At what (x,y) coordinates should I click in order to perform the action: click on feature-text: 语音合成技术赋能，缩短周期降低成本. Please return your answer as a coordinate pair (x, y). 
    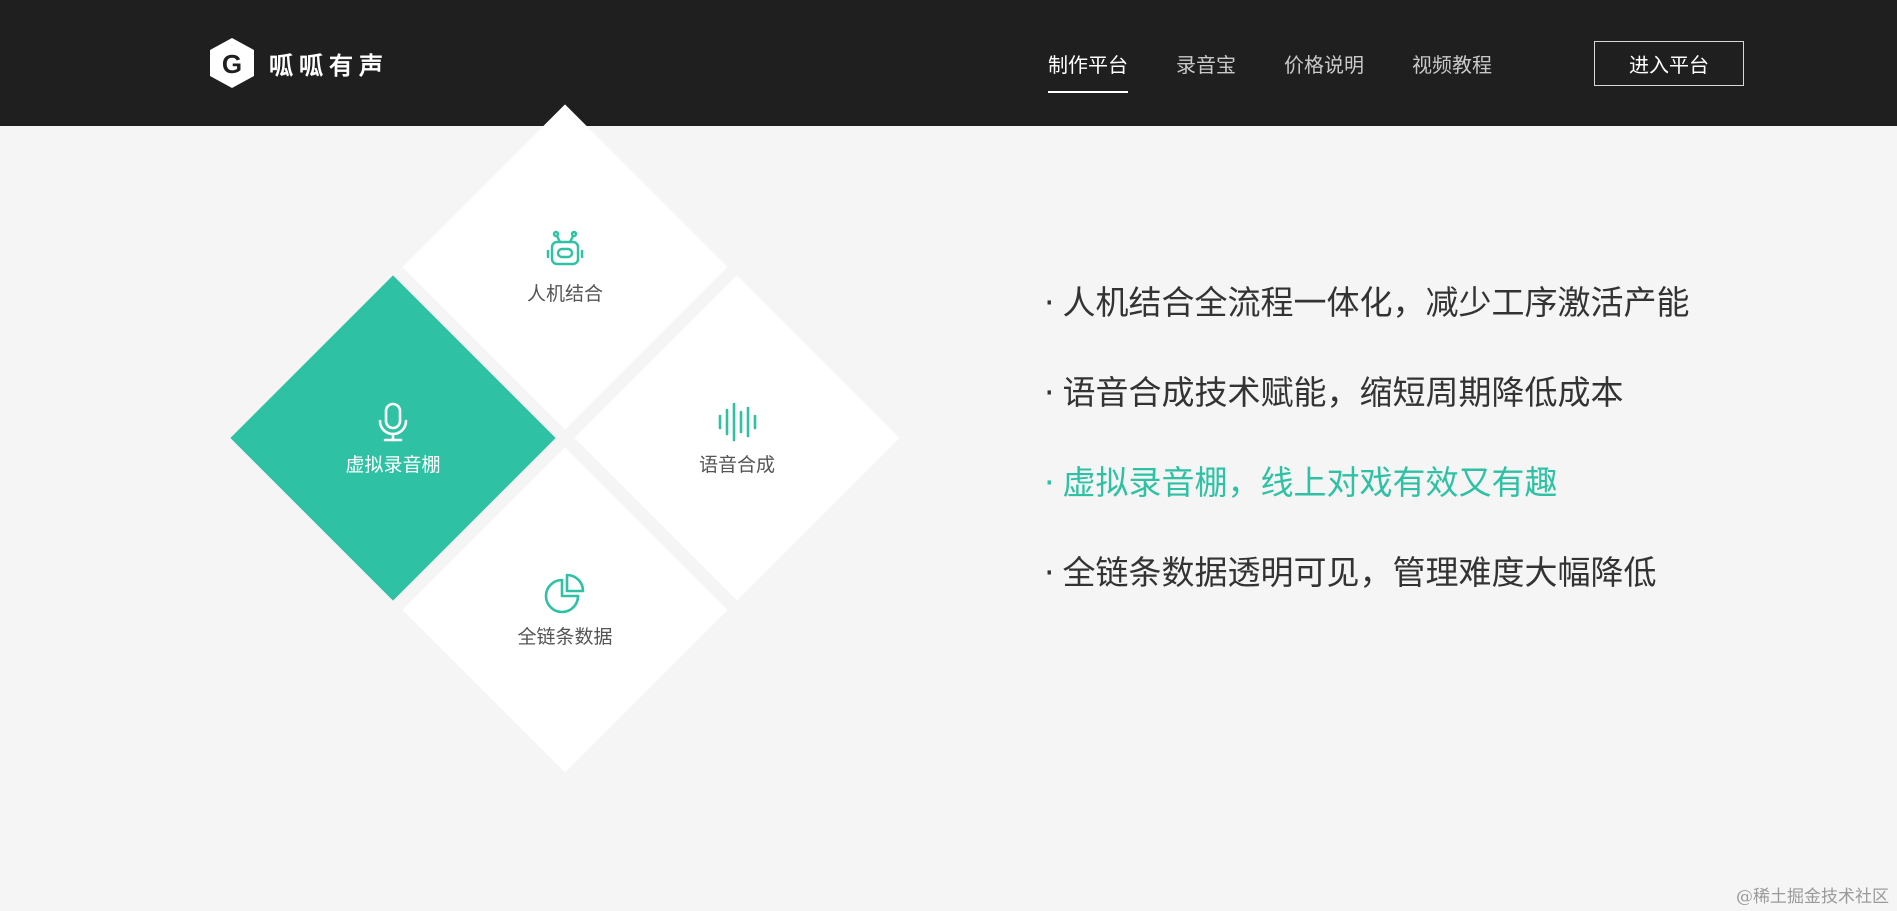
    Looking at the image, I should click on (1343, 392).